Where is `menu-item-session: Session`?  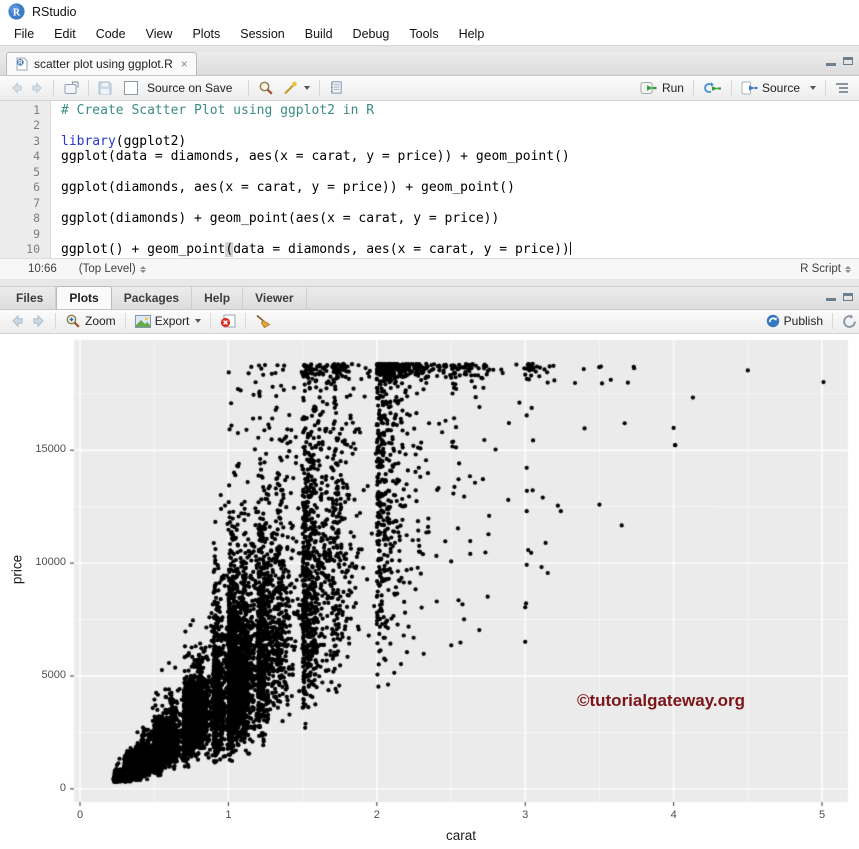 menu-item-session: Session is located at coordinates (262, 34).